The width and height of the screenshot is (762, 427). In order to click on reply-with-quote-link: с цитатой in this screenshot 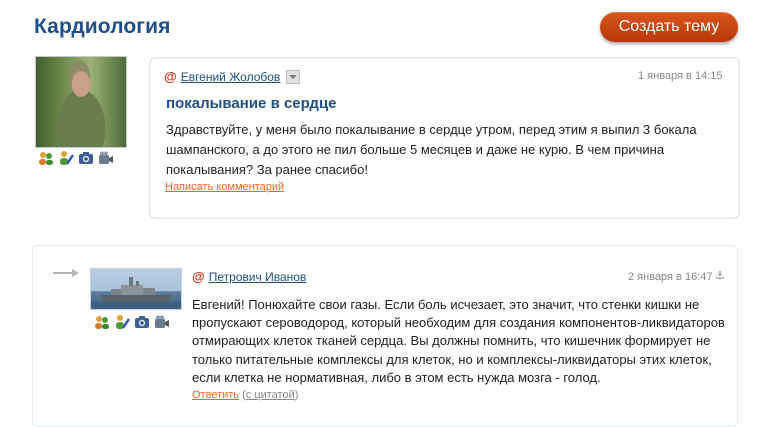, I will do `click(270, 395)`.